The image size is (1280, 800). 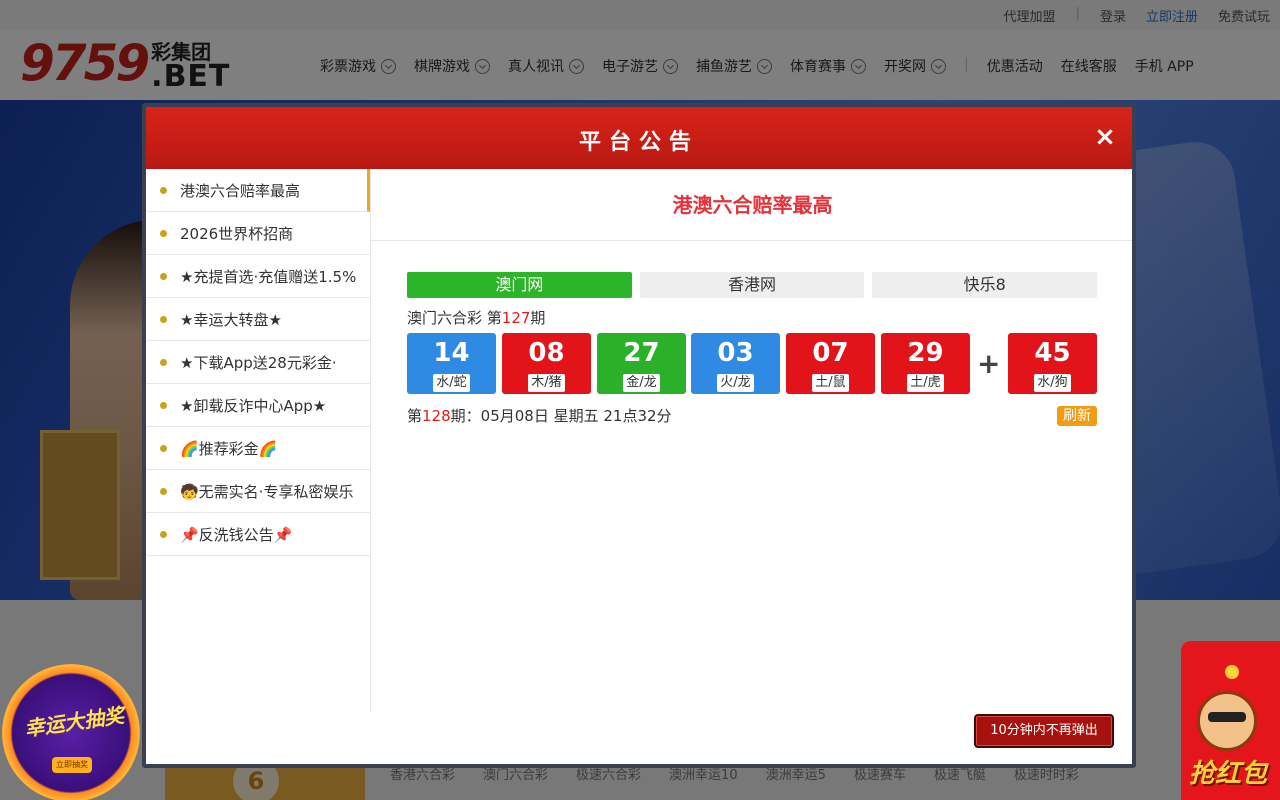 I want to click on modal-header: 平台公告 ×, so click(x=639, y=138).